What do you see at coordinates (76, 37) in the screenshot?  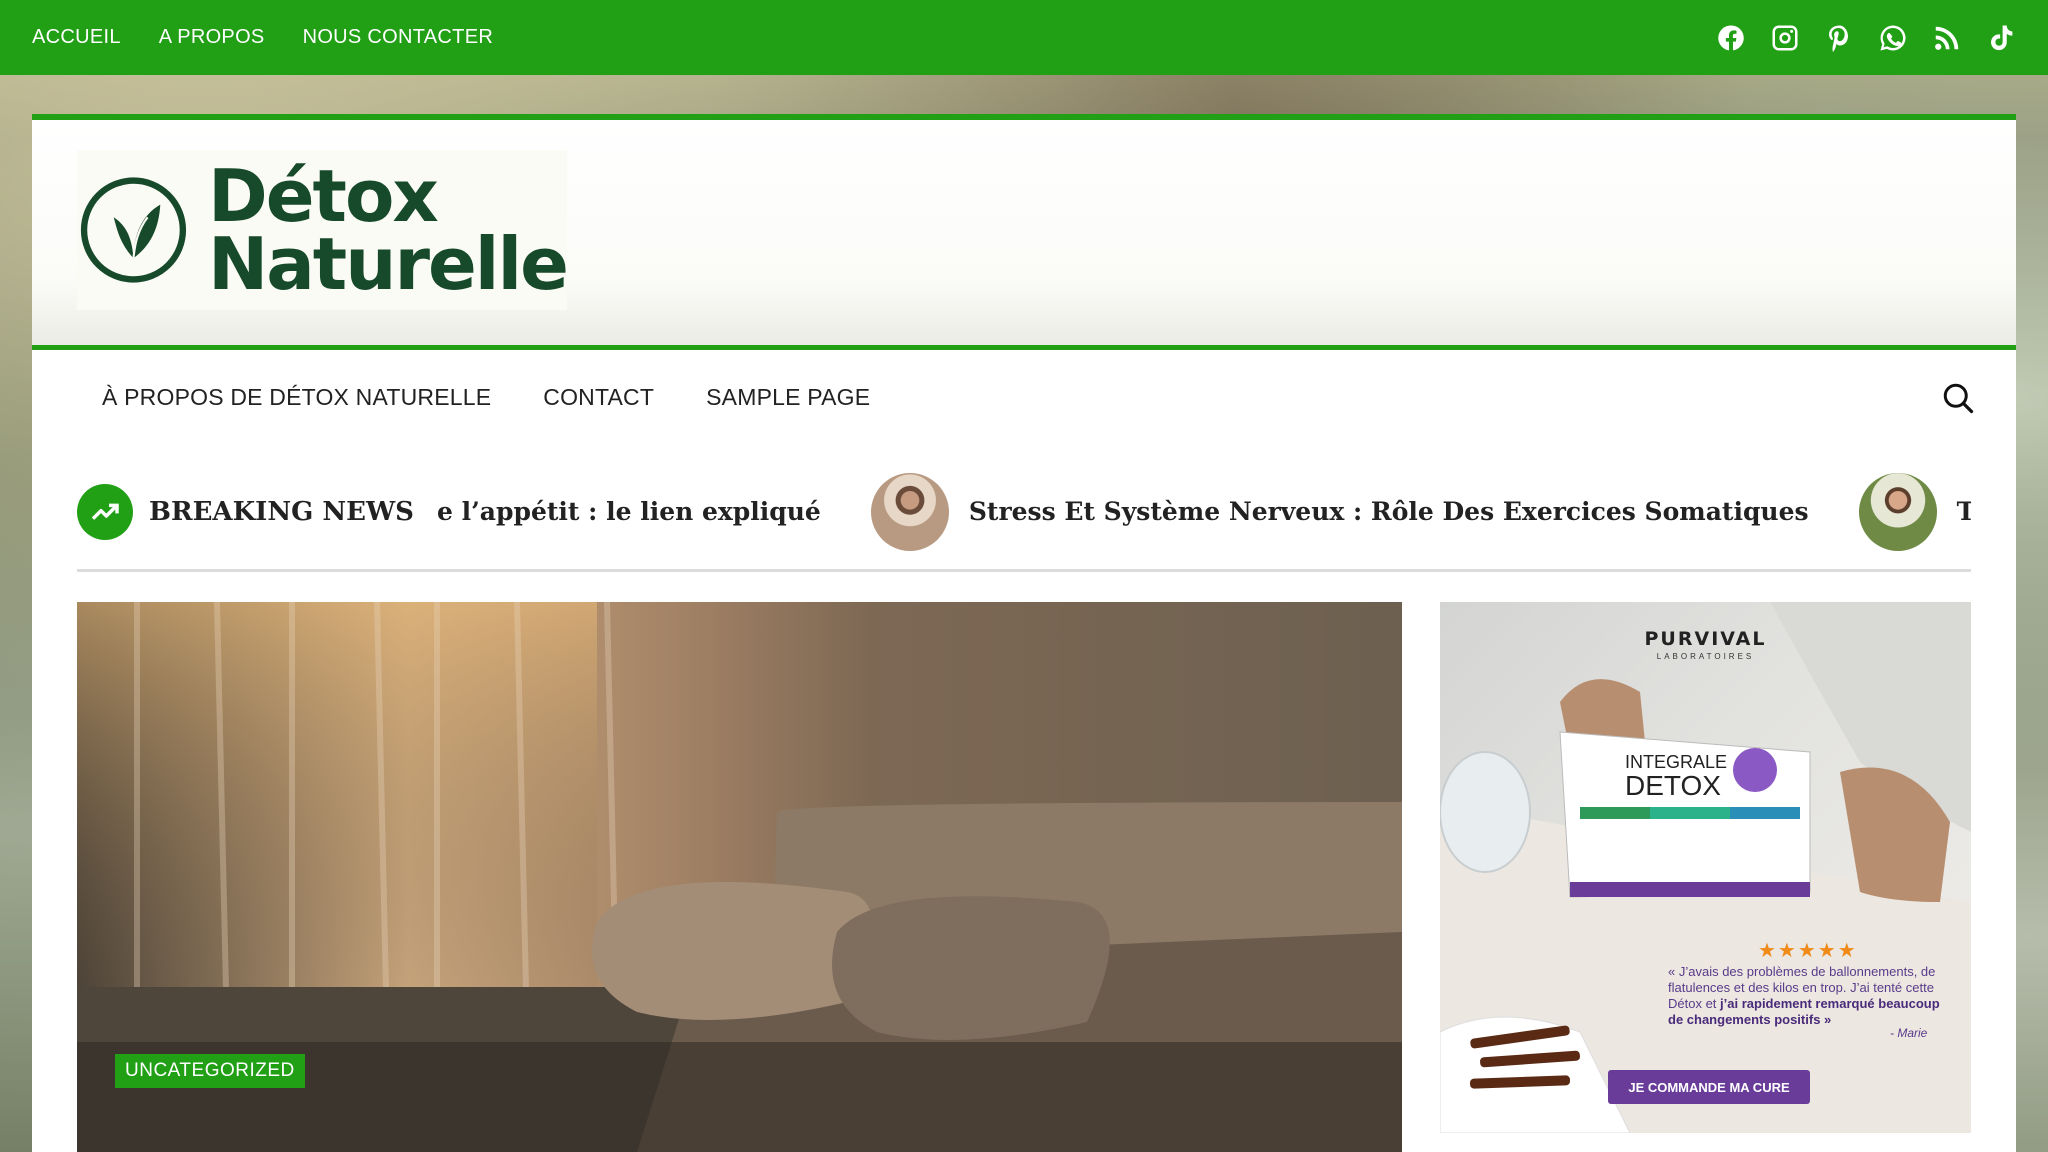 I see `top-nav-accueil: ACCUEIL` at bounding box center [76, 37].